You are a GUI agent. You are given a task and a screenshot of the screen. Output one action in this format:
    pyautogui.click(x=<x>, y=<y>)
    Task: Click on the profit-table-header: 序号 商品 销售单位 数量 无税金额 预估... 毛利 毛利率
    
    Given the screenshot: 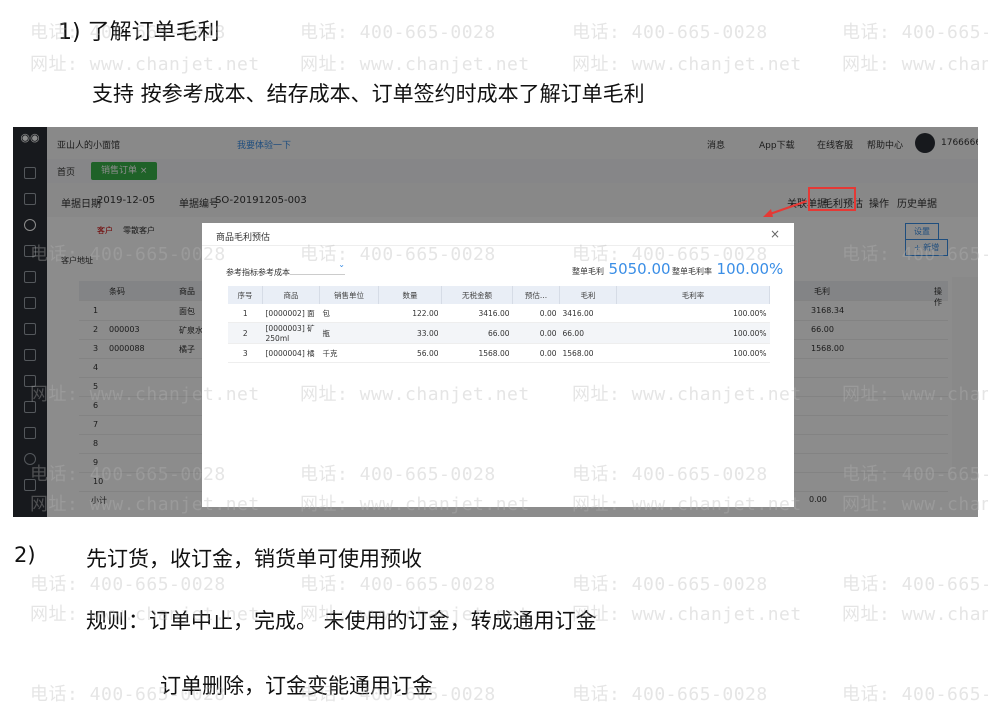 What is the action you would take?
    pyautogui.click(x=499, y=295)
    